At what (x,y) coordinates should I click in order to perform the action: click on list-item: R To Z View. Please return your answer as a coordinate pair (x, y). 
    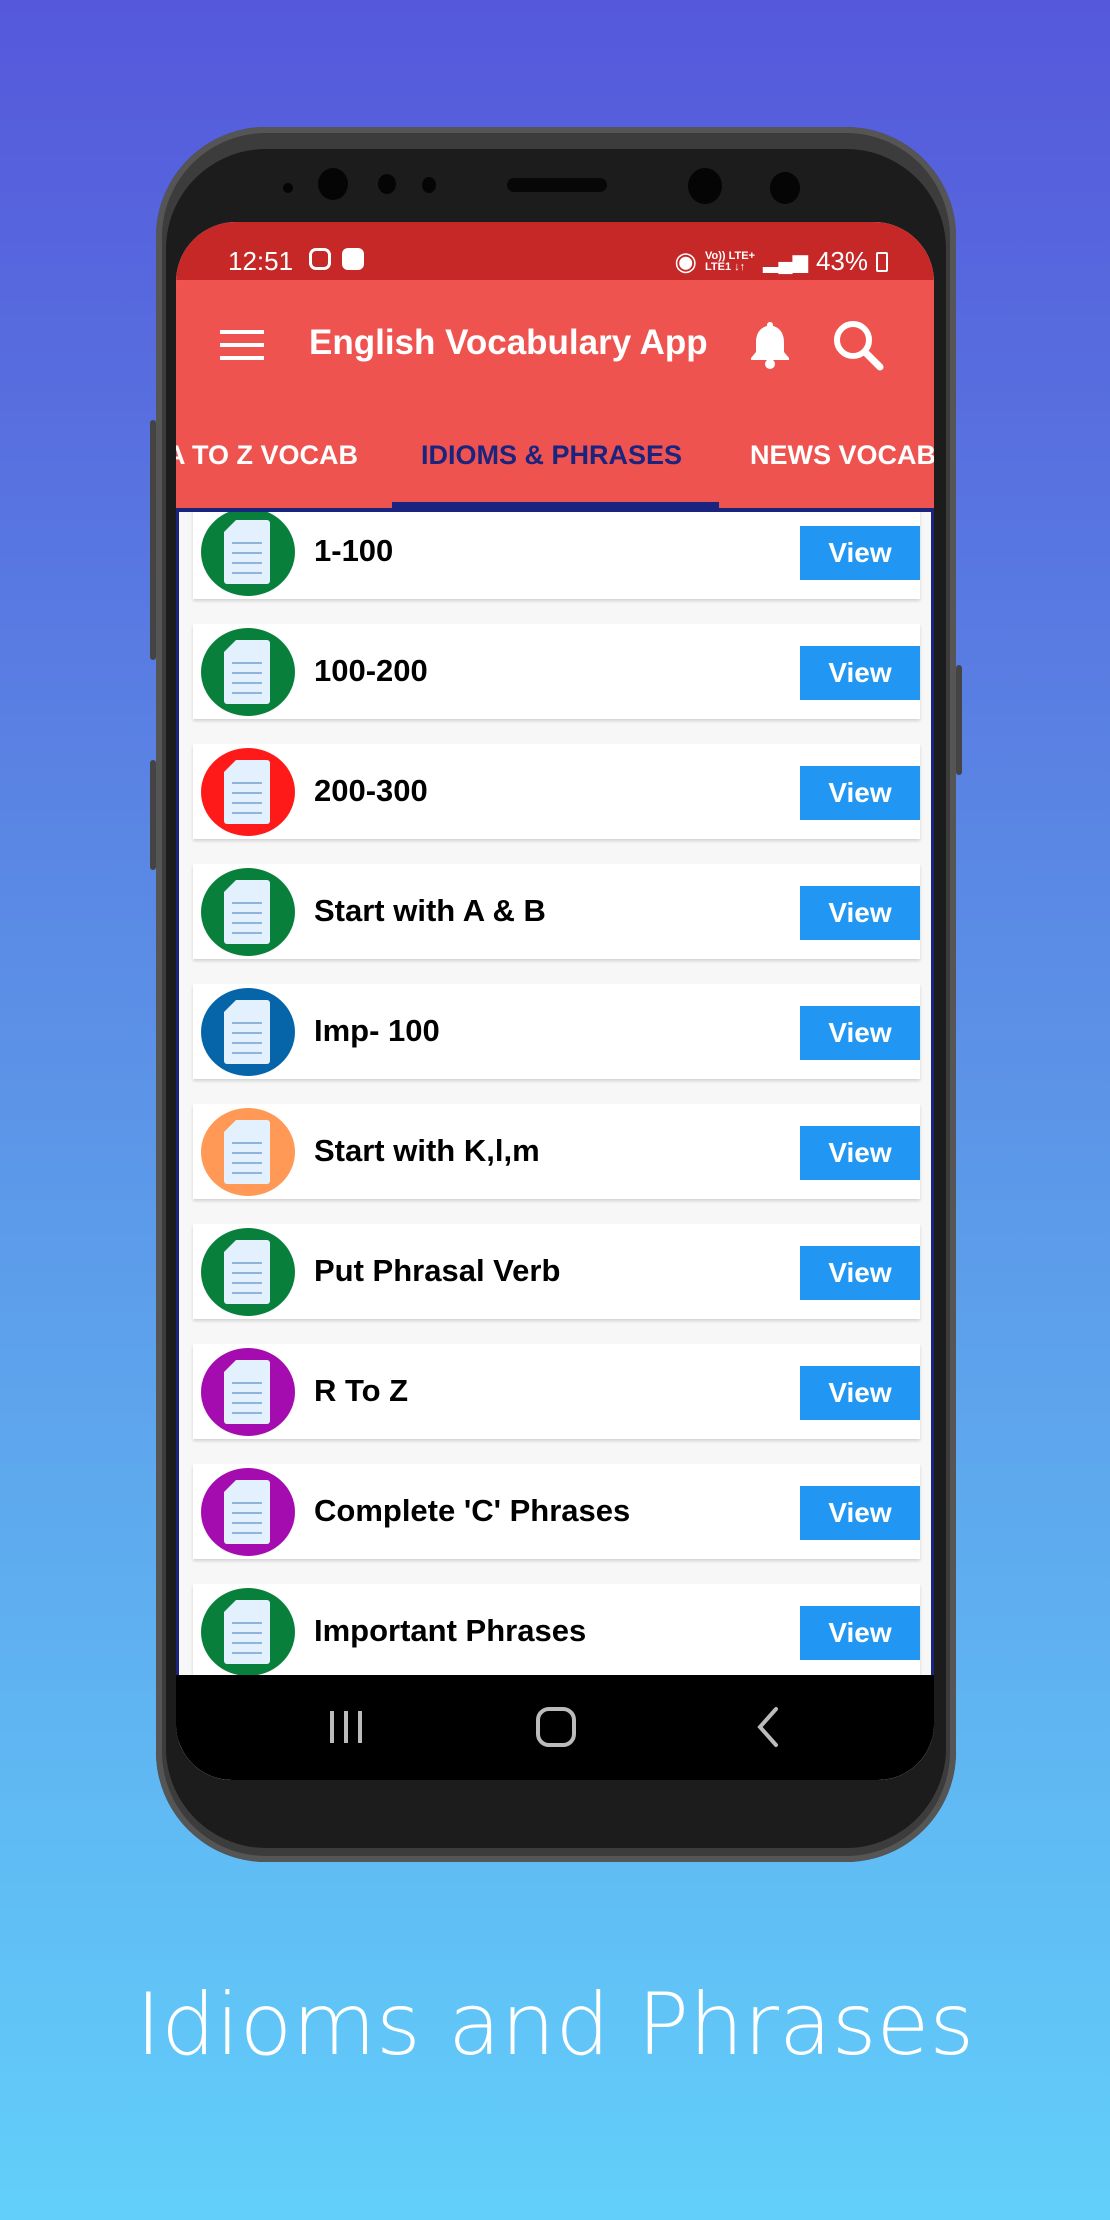
    Looking at the image, I should click on (556, 1391).